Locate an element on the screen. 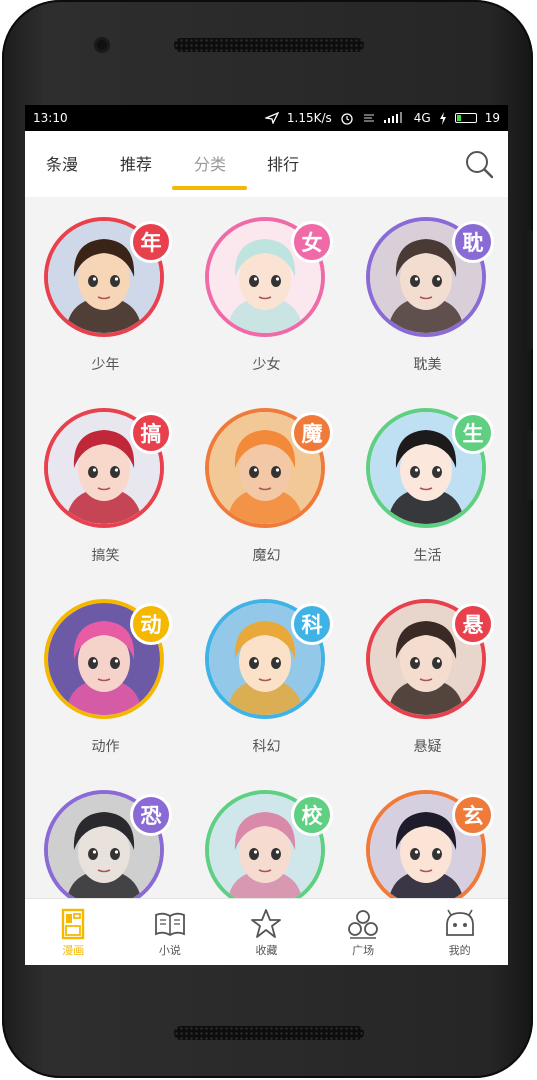 This screenshot has width=537, height=1080. category-item: 动动作 is located at coordinates (105, 674).